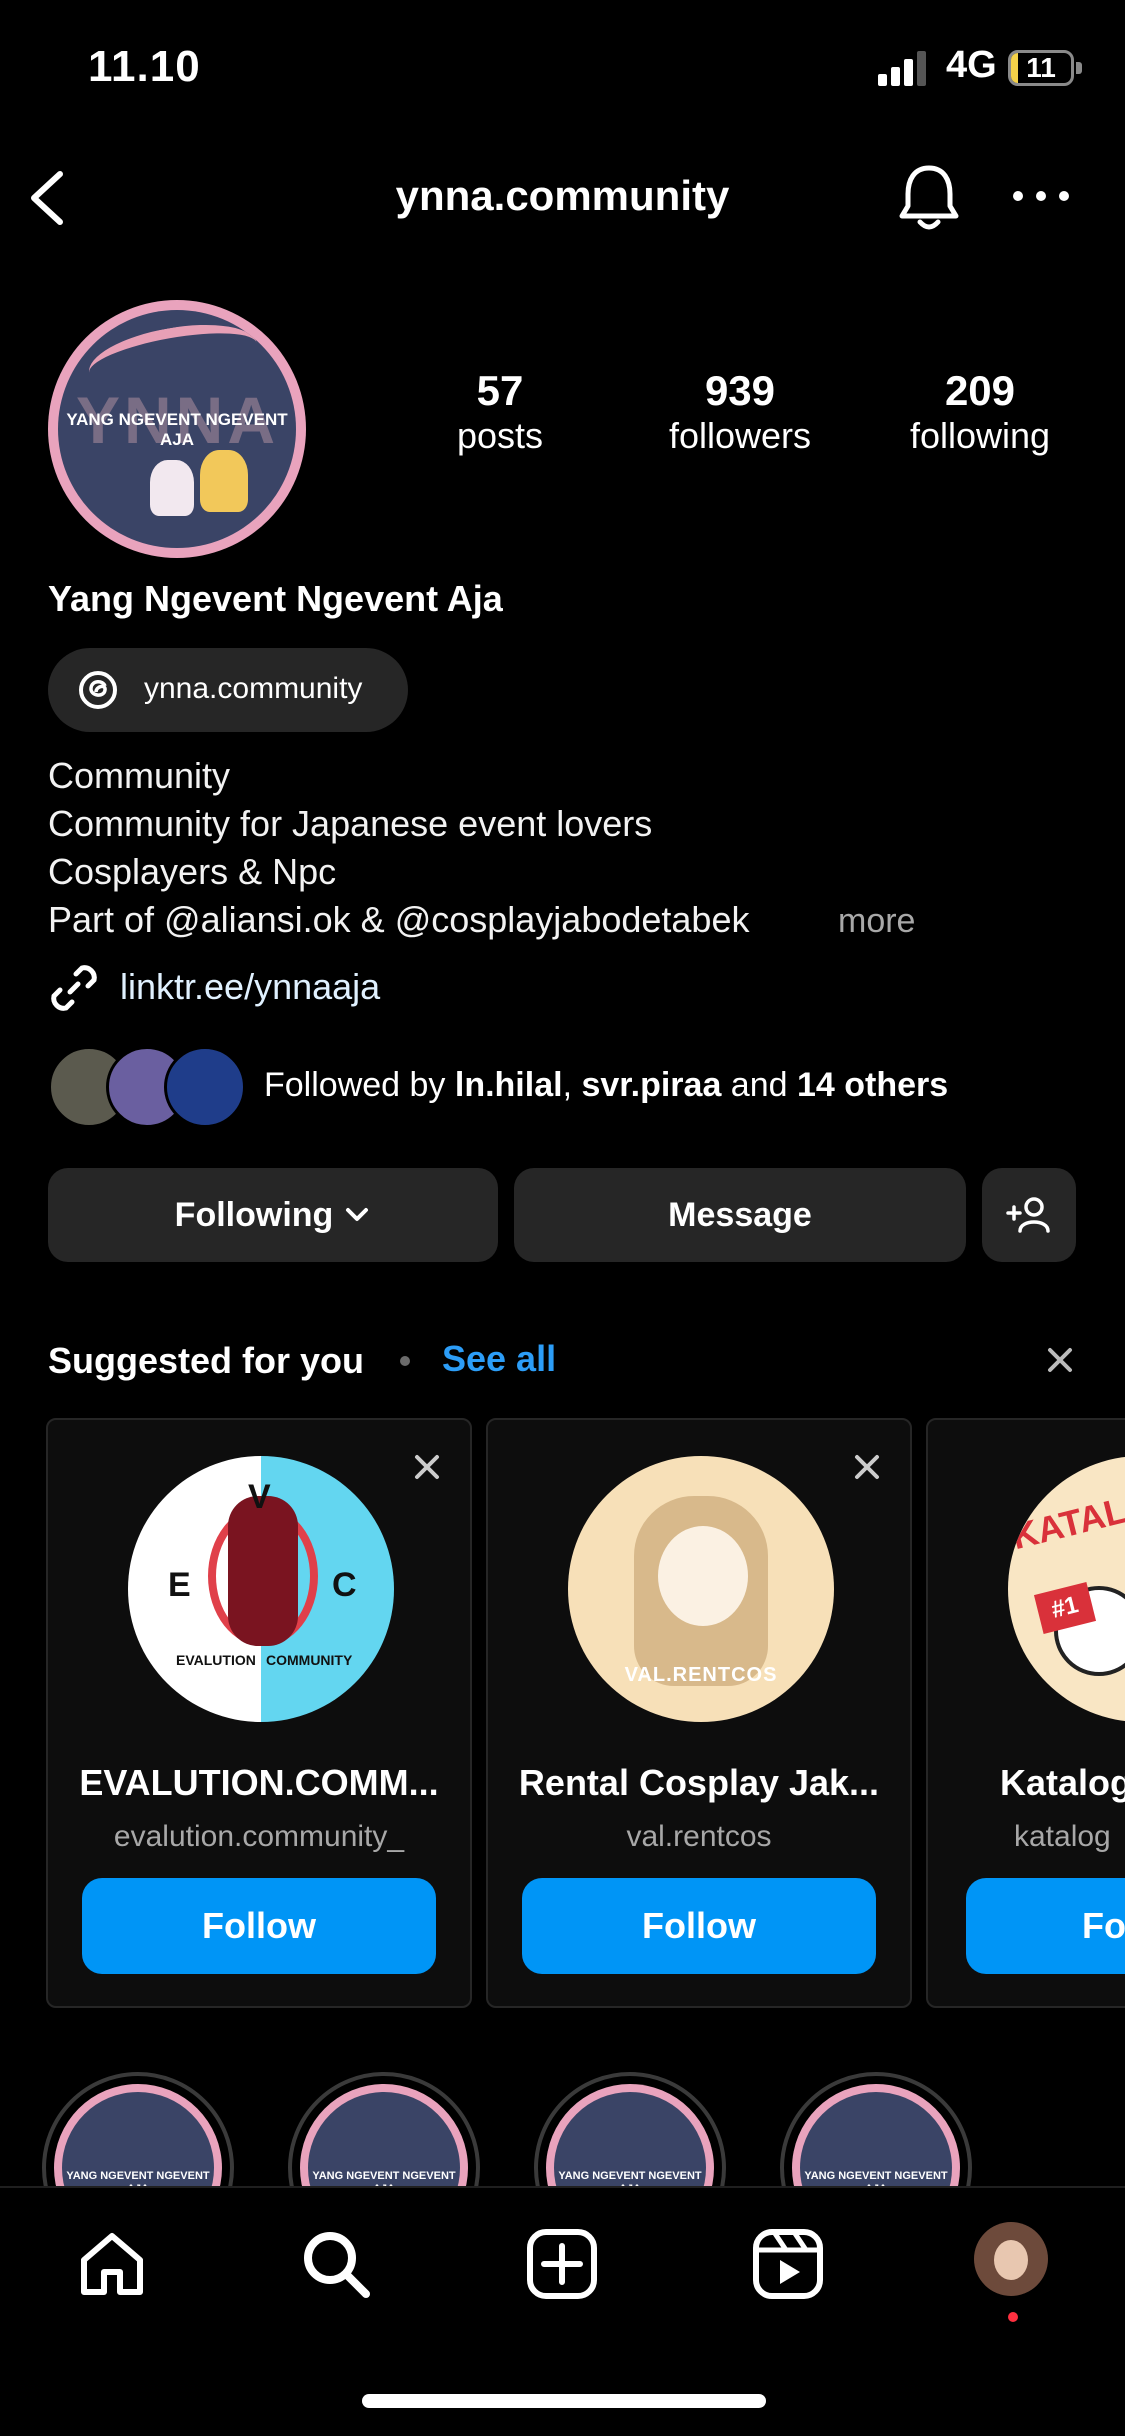 This screenshot has height=2436, width=1125. What do you see at coordinates (139, 775) in the screenshot?
I see `bio-line: Community` at bounding box center [139, 775].